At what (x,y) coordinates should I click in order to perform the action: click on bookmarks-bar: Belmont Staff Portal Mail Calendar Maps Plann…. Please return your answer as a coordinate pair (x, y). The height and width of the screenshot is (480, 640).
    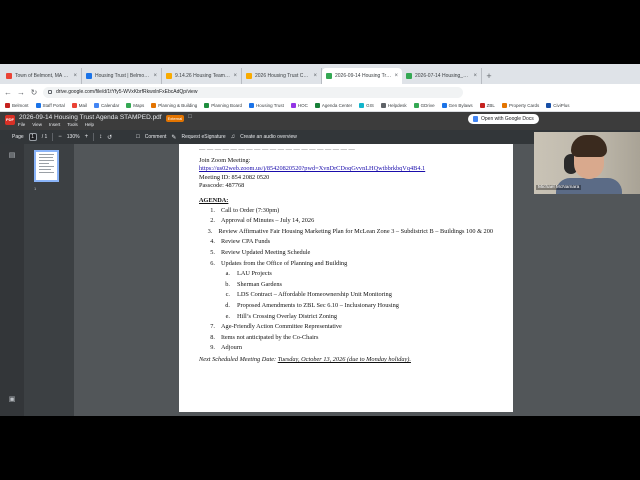
    Looking at the image, I should click on (320, 106).